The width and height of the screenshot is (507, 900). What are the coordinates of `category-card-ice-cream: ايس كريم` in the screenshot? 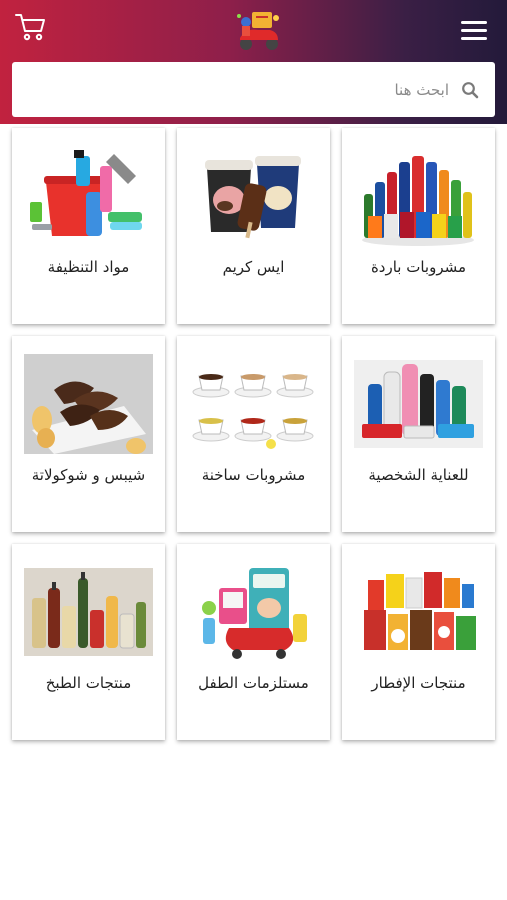 It's located at (253, 226).